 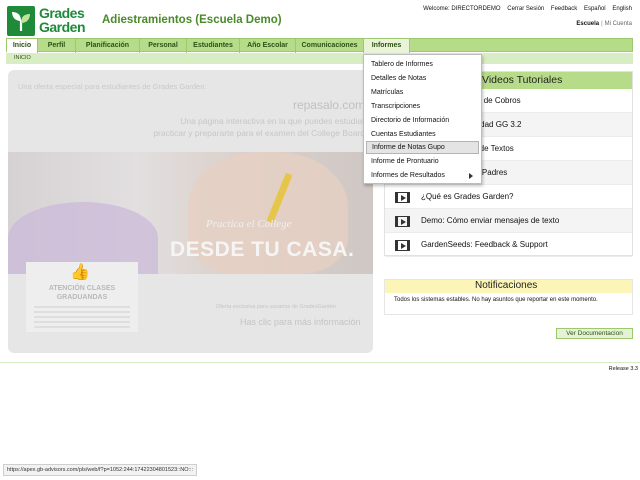 I want to click on promo-script-text: Practica el College, so click(x=249, y=224).